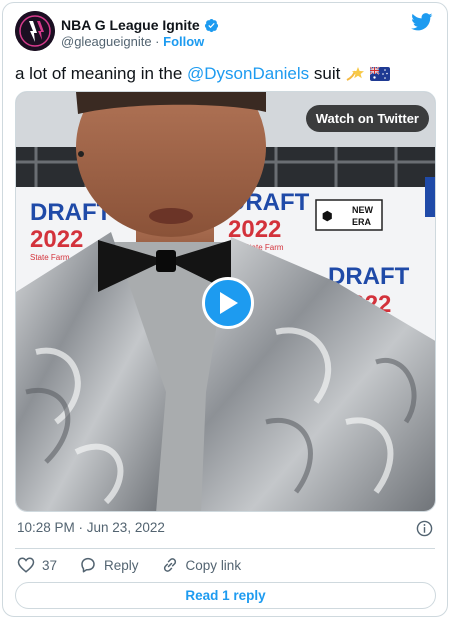 The image size is (450, 619). I want to click on copy-link-label: Copy link, so click(213, 565).